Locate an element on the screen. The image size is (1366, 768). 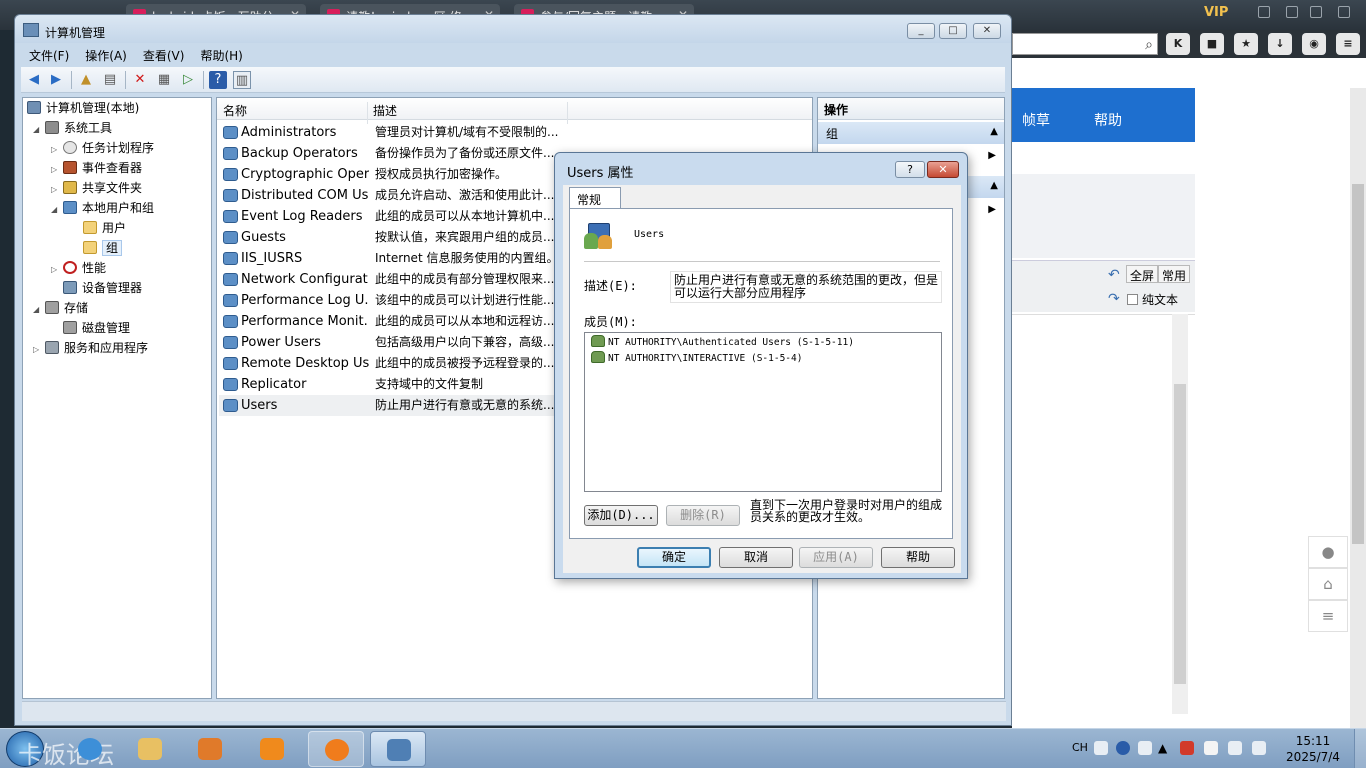
plain-text-checkbox is located at coordinates (1132, 299).